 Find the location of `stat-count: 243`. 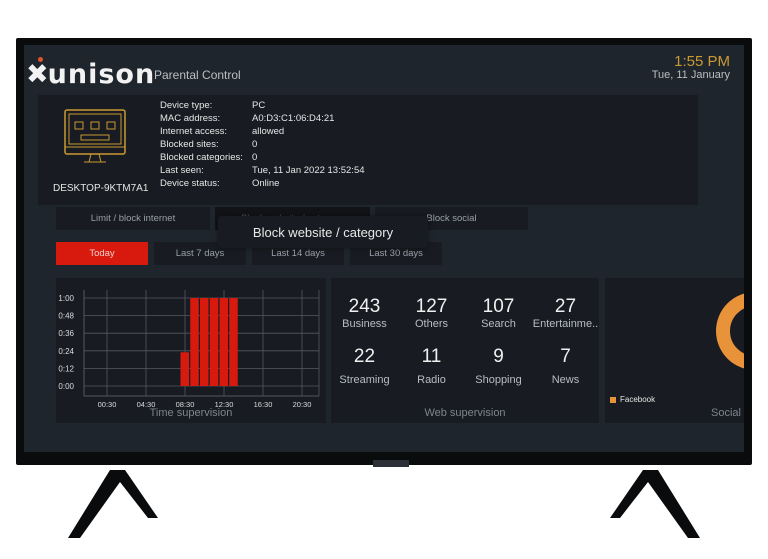

stat-count: 243 is located at coordinates (364, 306).